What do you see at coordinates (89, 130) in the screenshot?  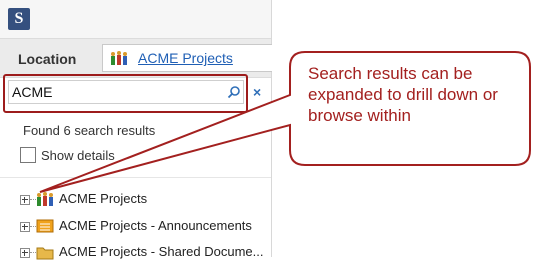 I see `results-summary: Found 6 search results` at bounding box center [89, 130].